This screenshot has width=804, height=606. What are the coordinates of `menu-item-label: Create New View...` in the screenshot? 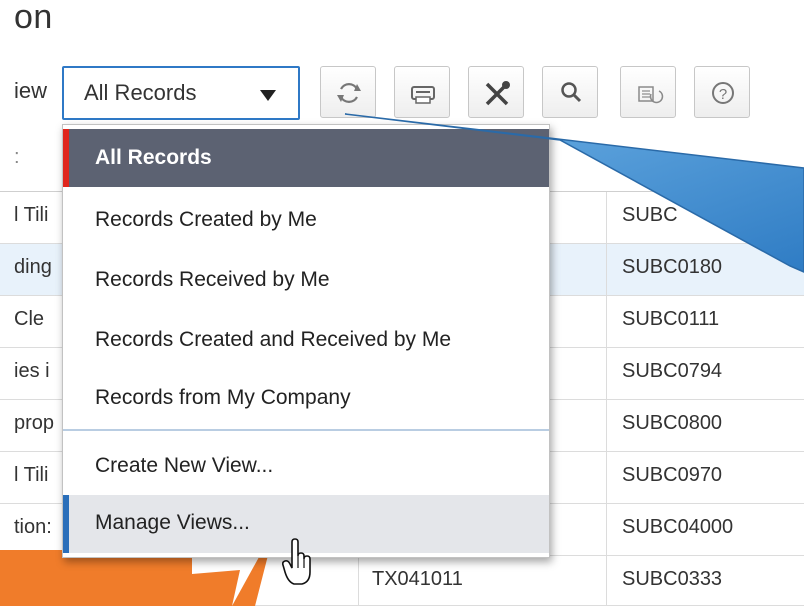 It's located at (184, 465).